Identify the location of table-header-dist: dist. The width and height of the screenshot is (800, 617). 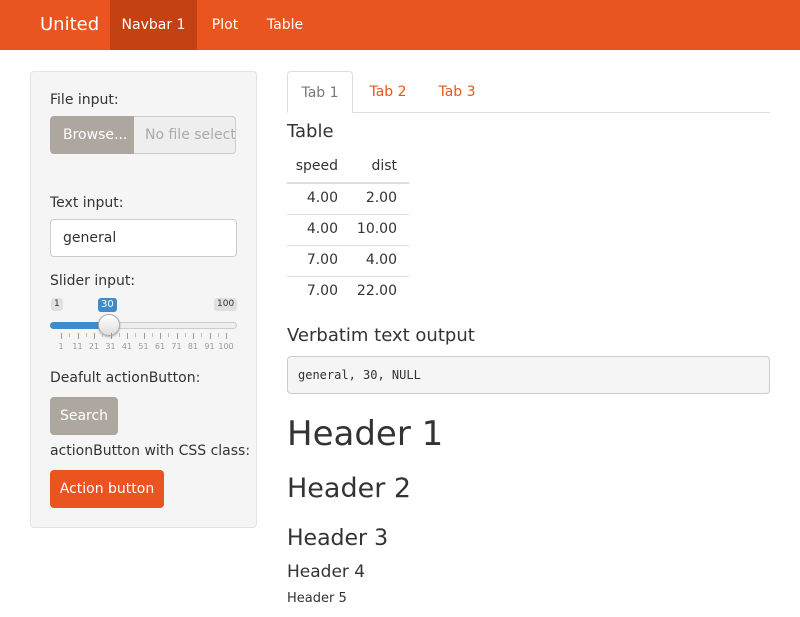
(384, 166).